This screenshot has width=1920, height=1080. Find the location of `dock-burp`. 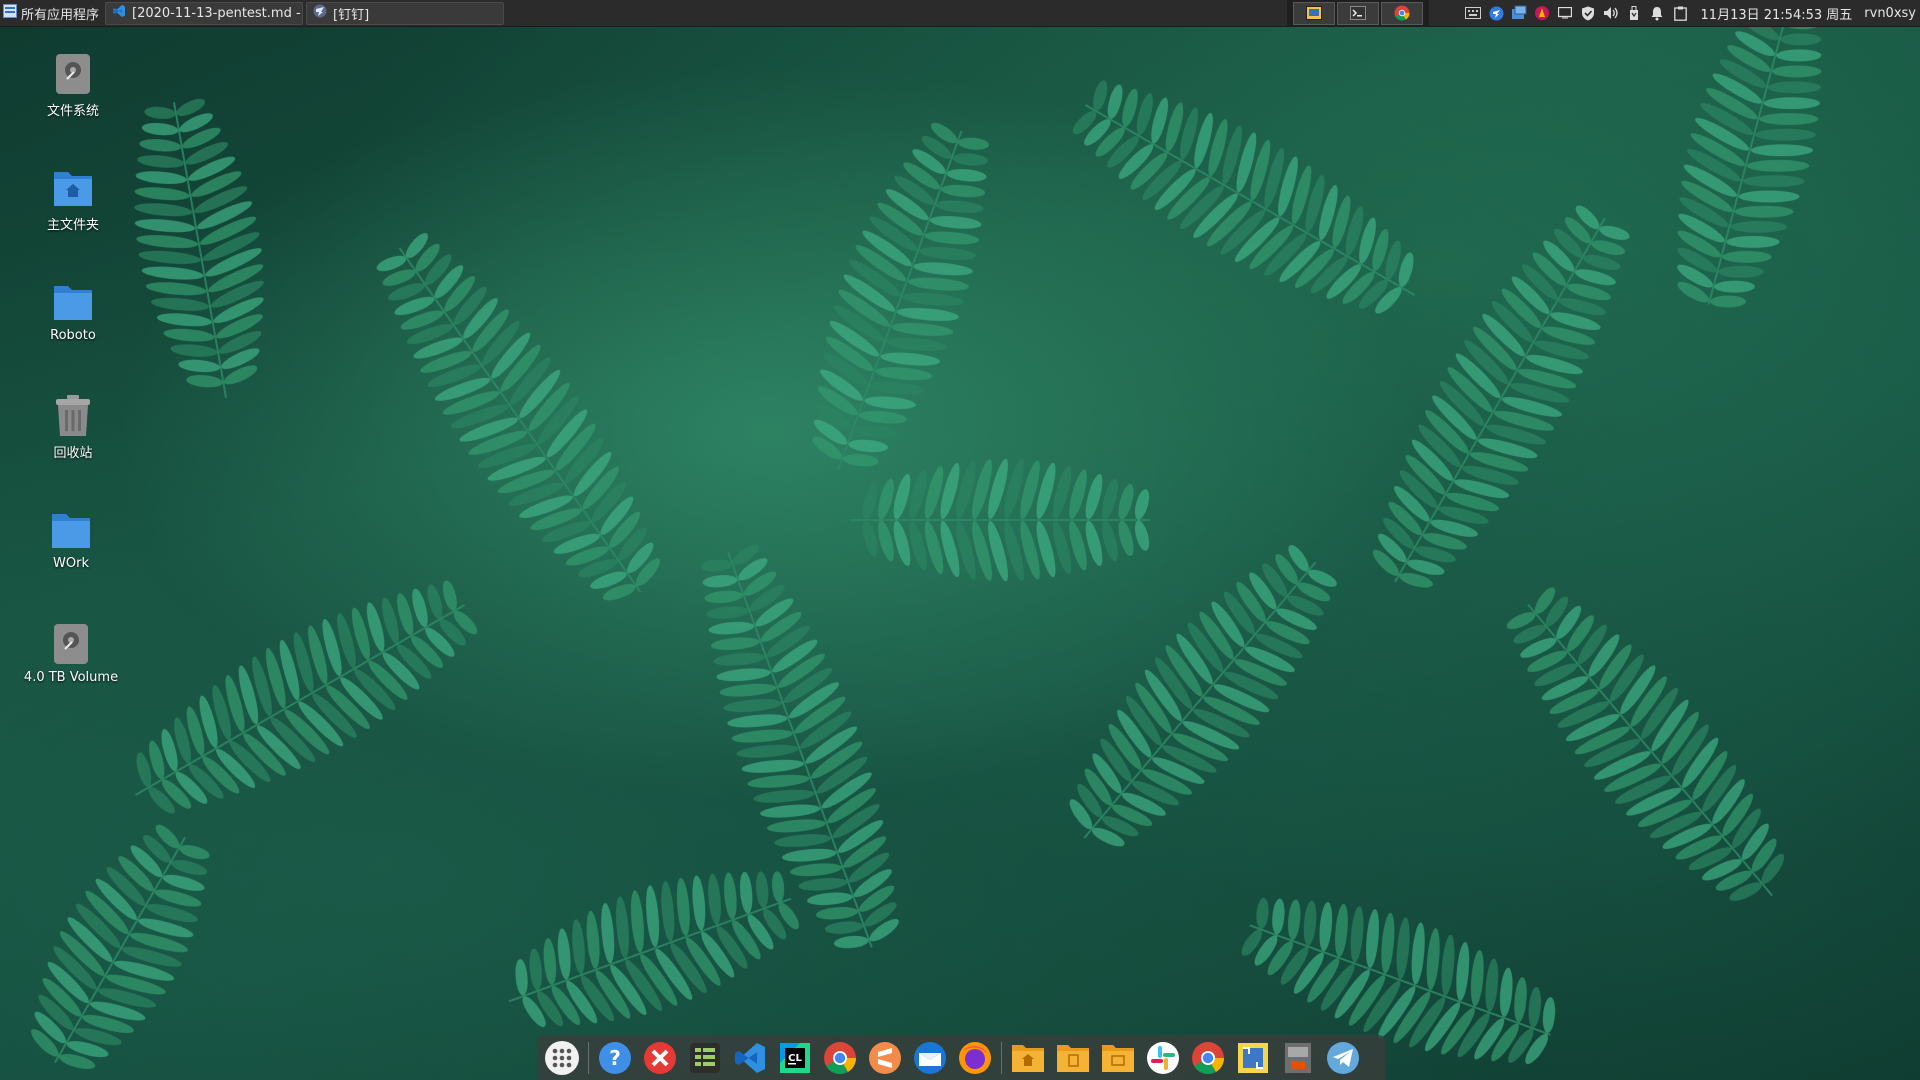

dock-burp is located at coordinates (1298, 1058).